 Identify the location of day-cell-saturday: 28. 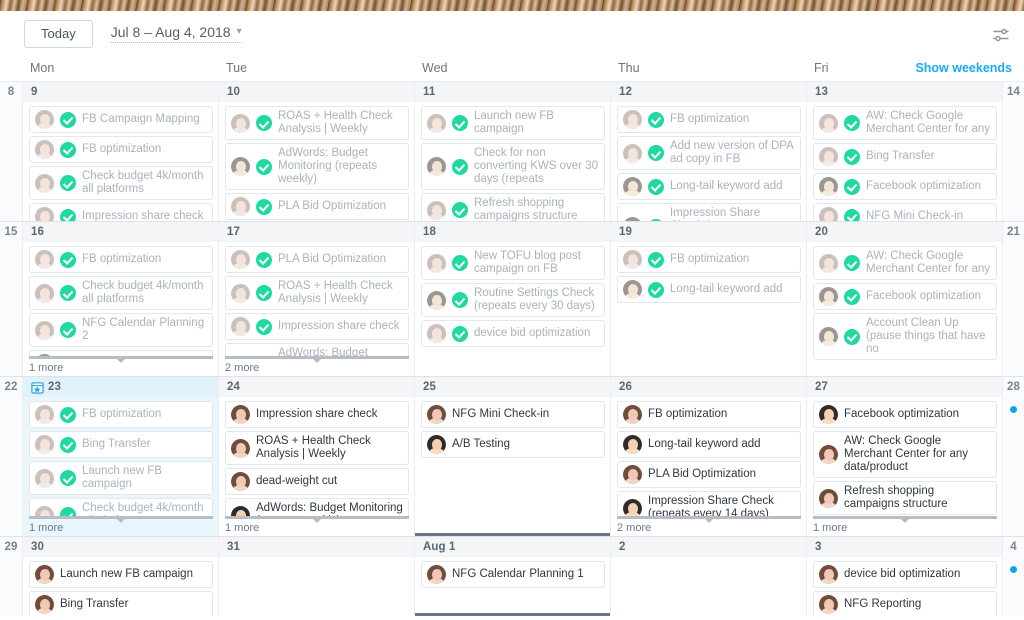
(1013, 456).